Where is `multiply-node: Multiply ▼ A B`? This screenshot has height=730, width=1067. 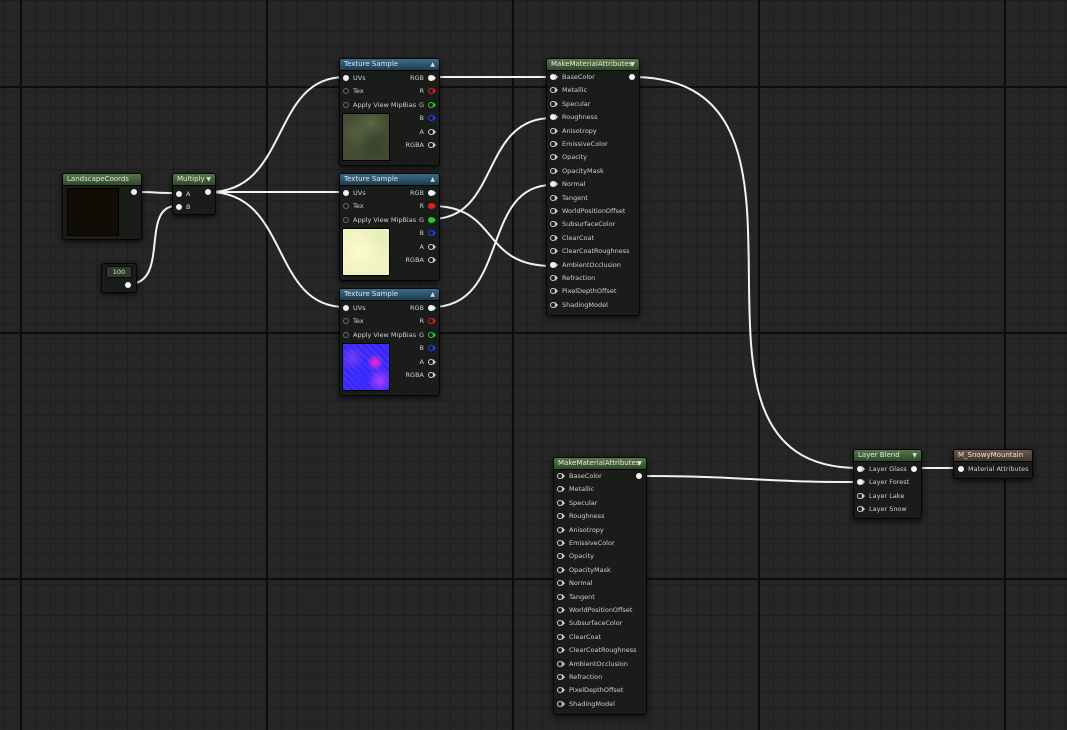
multiply-node: Multiply ▼ A B is located at coordinates (194, 194).